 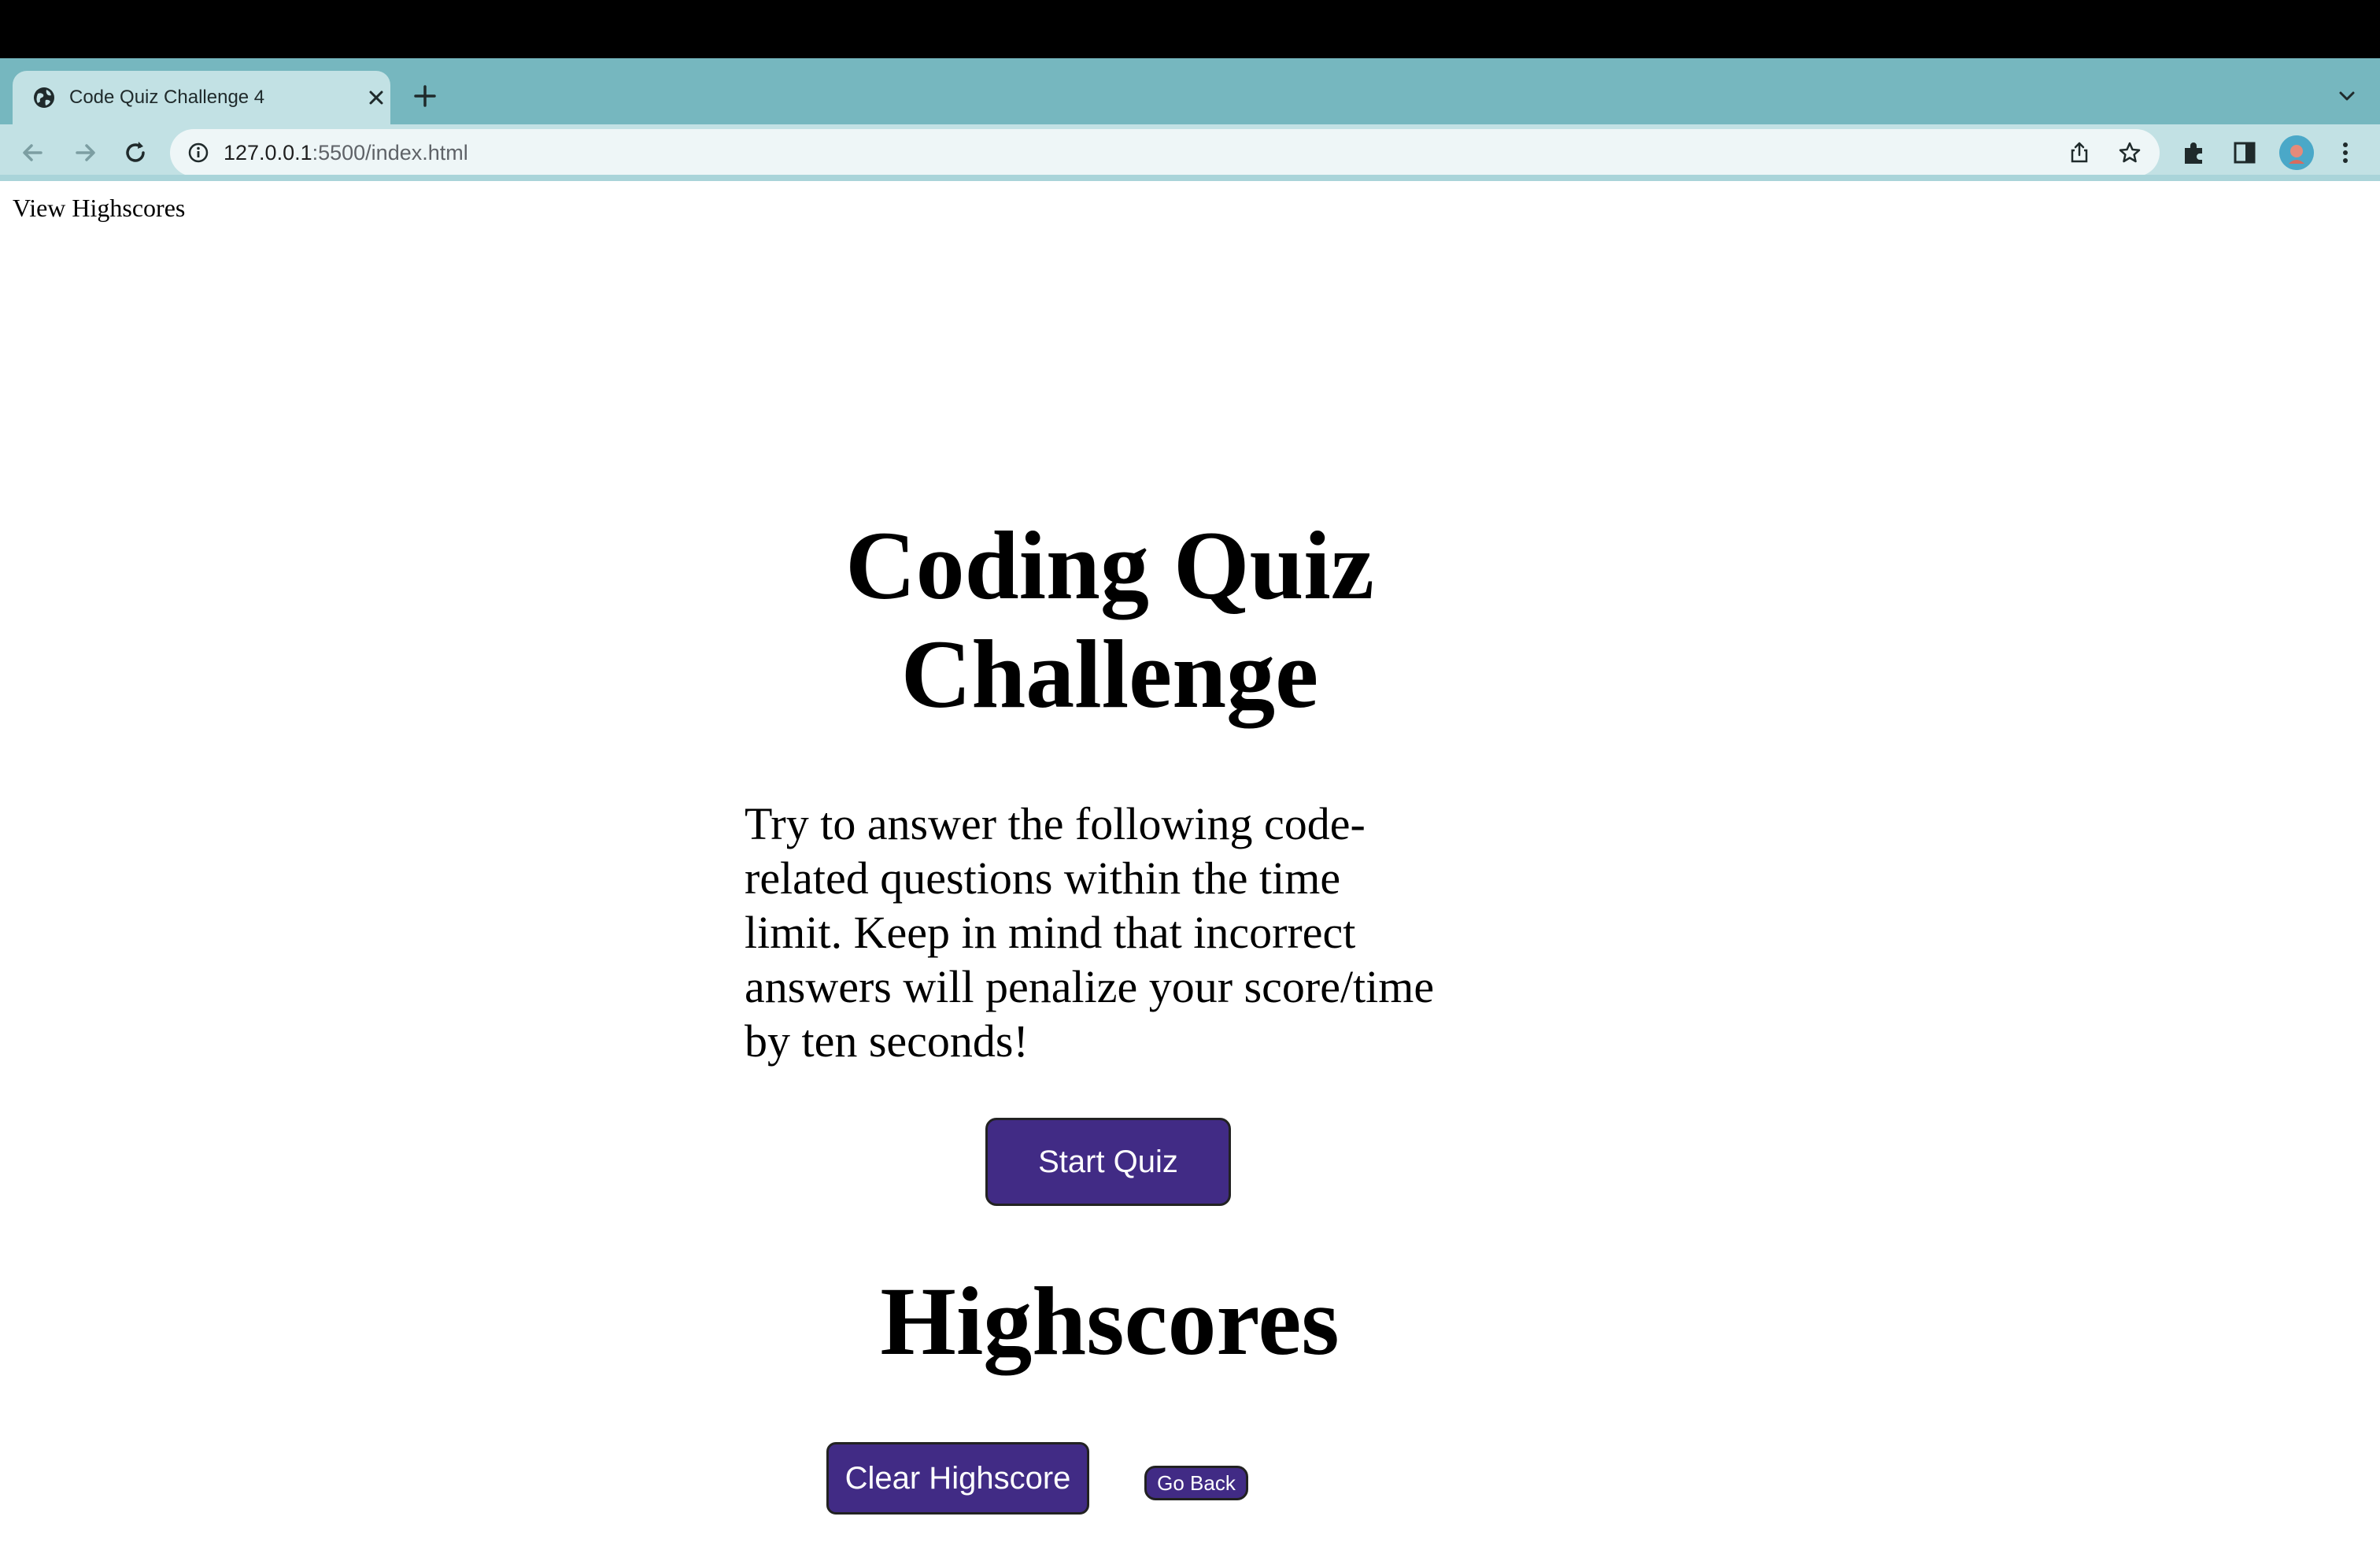 What do you see at coordinates (1055, 824) in the screenshot?
I see `intro-line: Try to answer the following code-` at bounding box center [1055, 824].